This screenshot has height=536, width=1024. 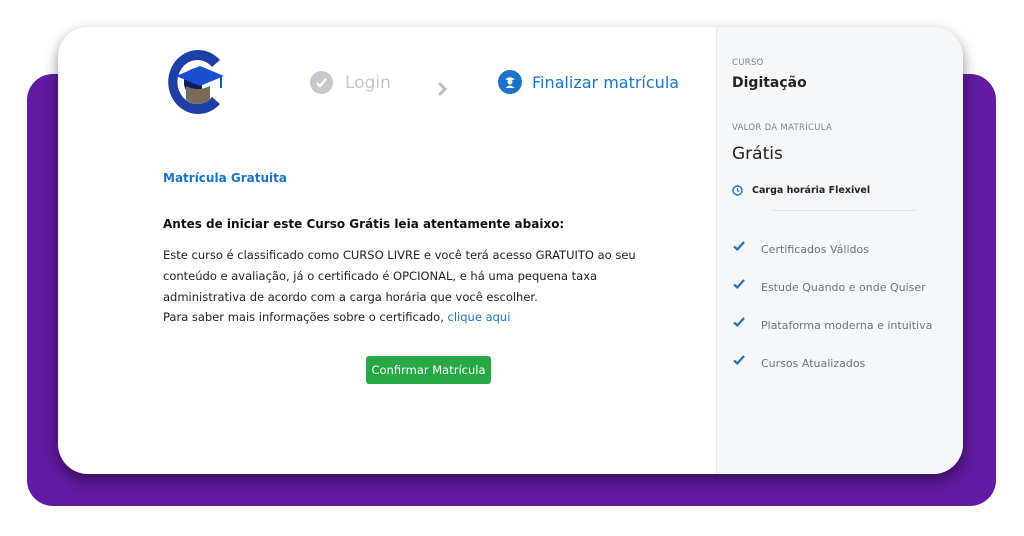 I want to click on feature-item: Certificados Válidos, so click(x=800, y=247).